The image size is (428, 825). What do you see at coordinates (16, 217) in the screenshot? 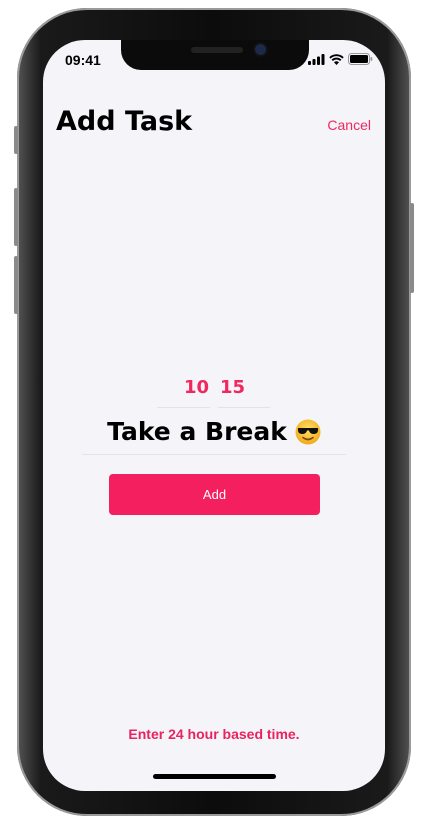
I see `volume-up-button` at bounding box center [16, 217].